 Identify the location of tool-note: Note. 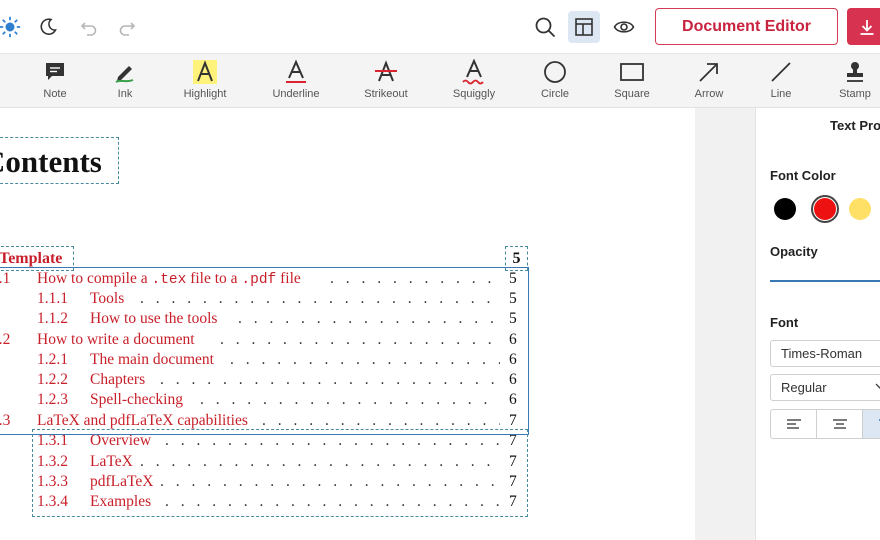
(55, 82).